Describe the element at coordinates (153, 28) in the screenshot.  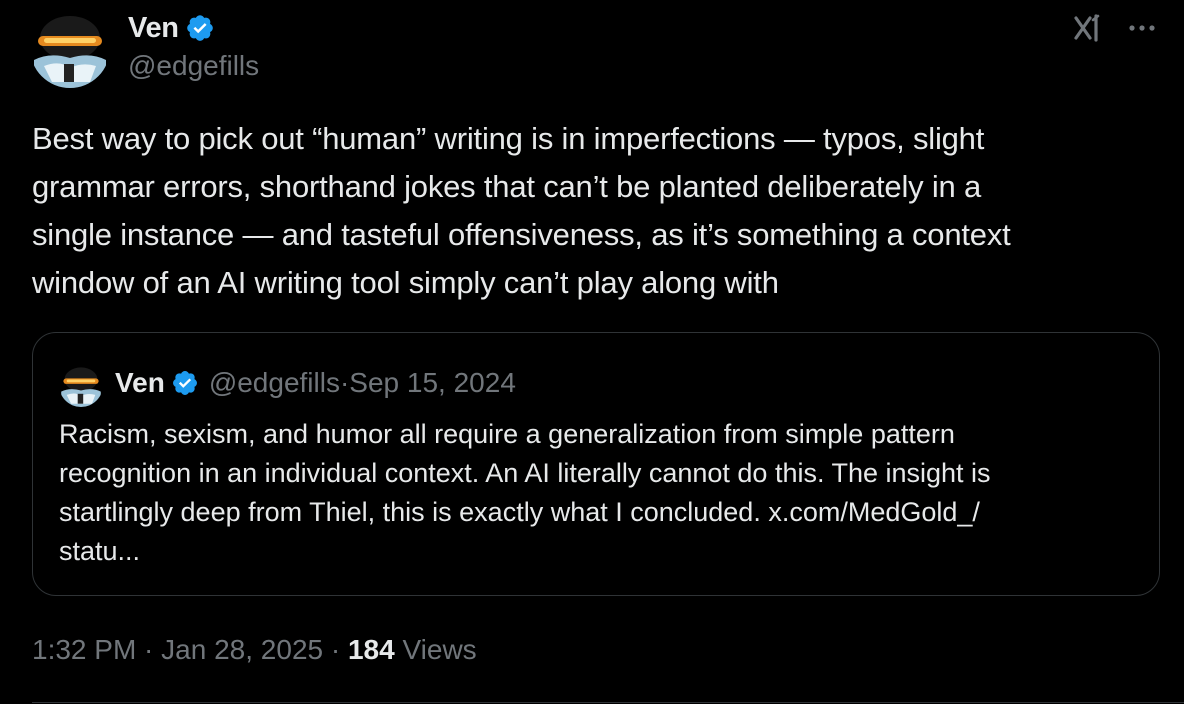
I see `display-name: Ven` at that location.